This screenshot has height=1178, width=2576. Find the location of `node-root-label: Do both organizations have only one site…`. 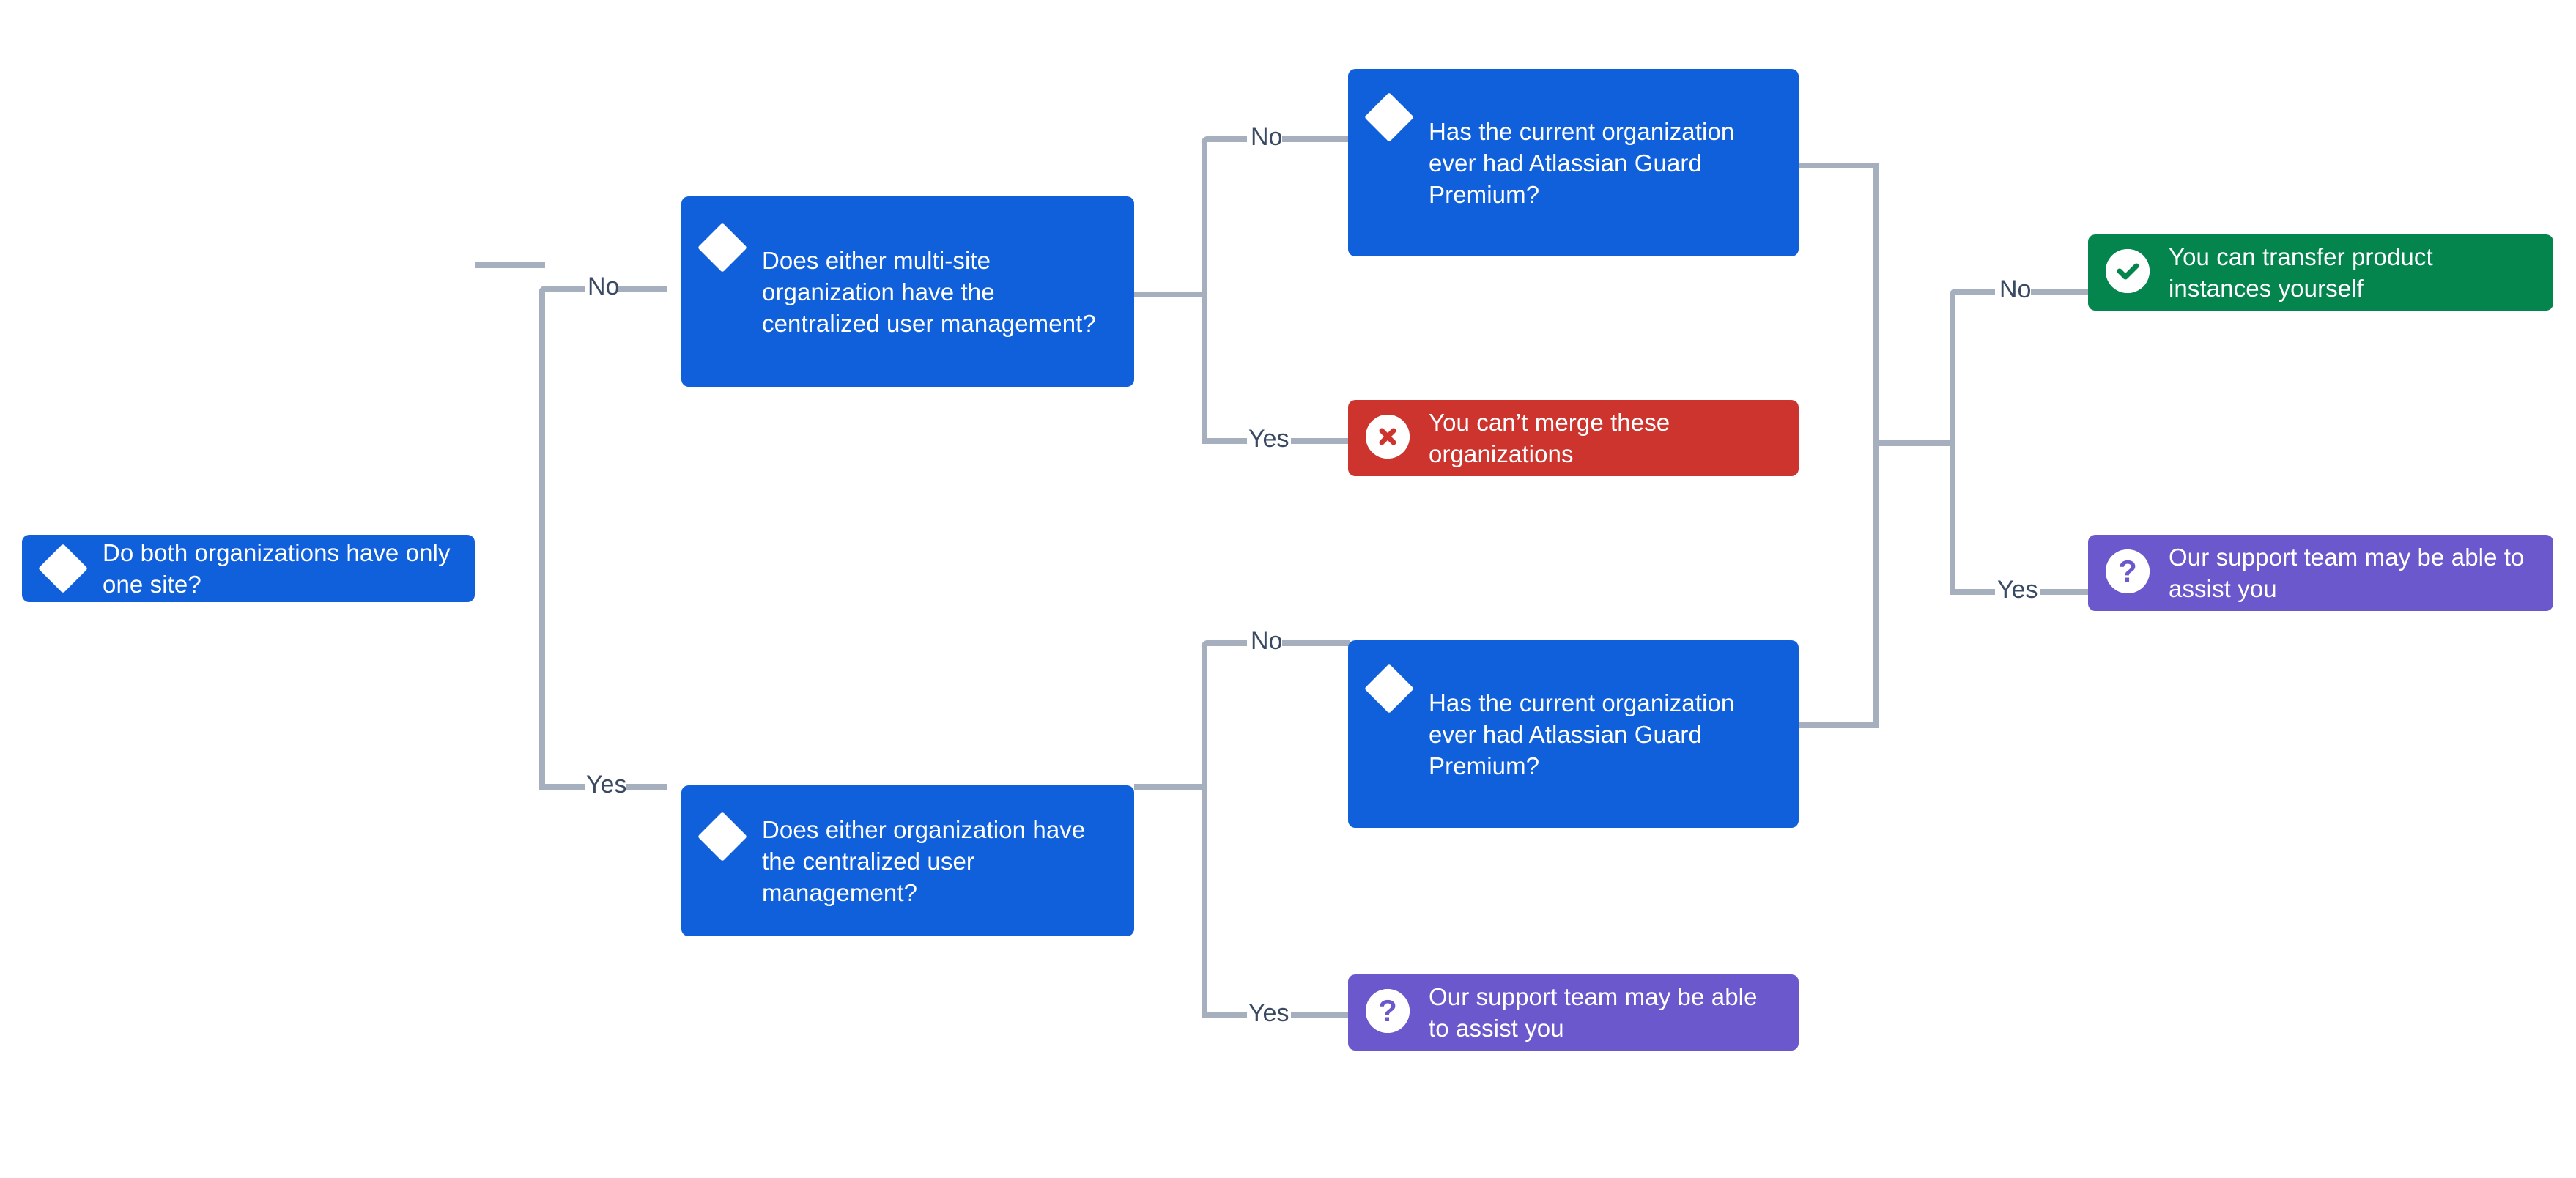

node-root-label: Do both organizations have only one site… is located at coordinates (277, 568).